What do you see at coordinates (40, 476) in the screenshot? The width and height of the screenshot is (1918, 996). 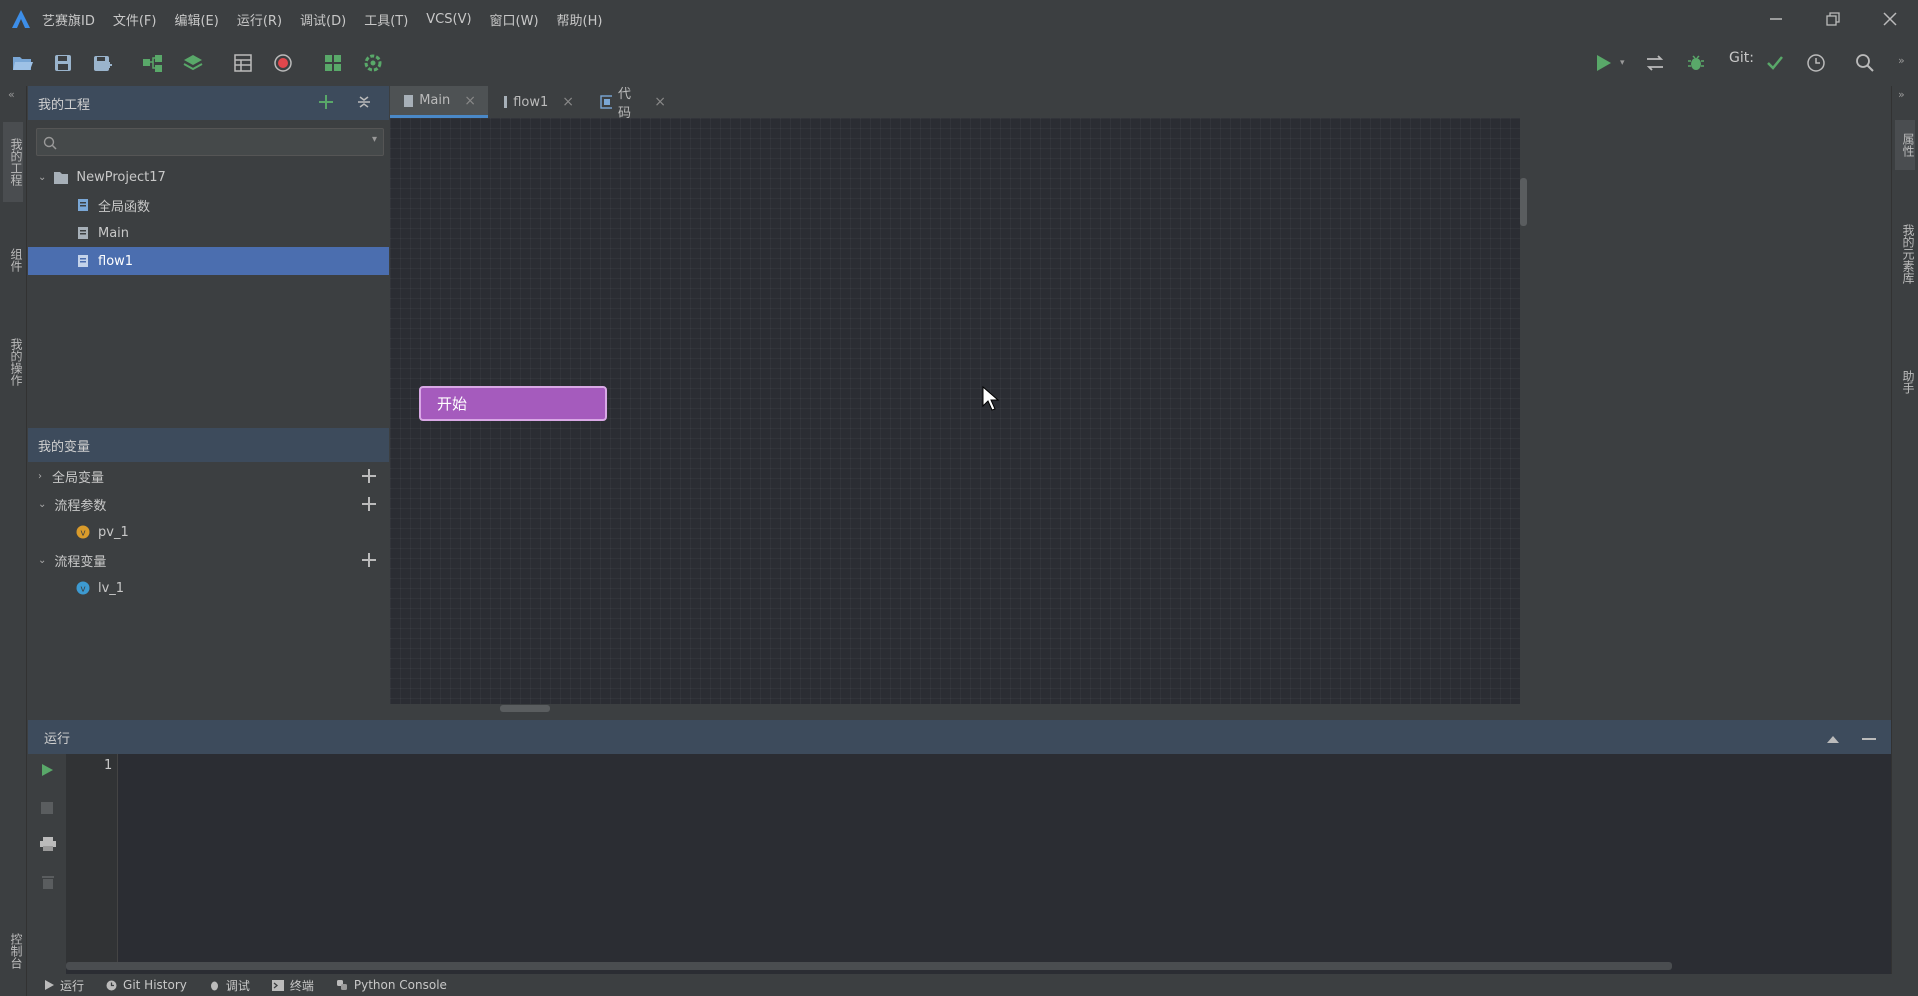 I see `chevron-right-icon: ›` at bounding box center [40, 476].